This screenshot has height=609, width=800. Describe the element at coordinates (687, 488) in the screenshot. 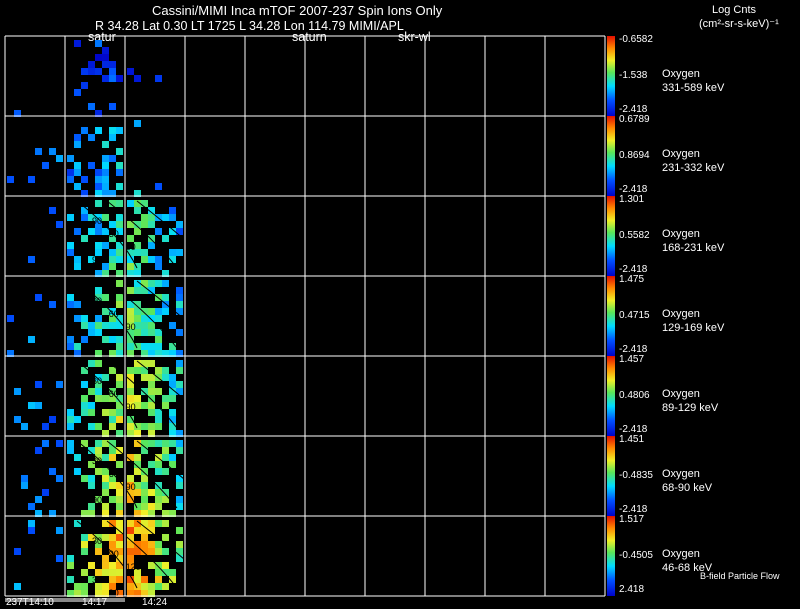

I see `energy-range-label: 68-90 keV` at that location.